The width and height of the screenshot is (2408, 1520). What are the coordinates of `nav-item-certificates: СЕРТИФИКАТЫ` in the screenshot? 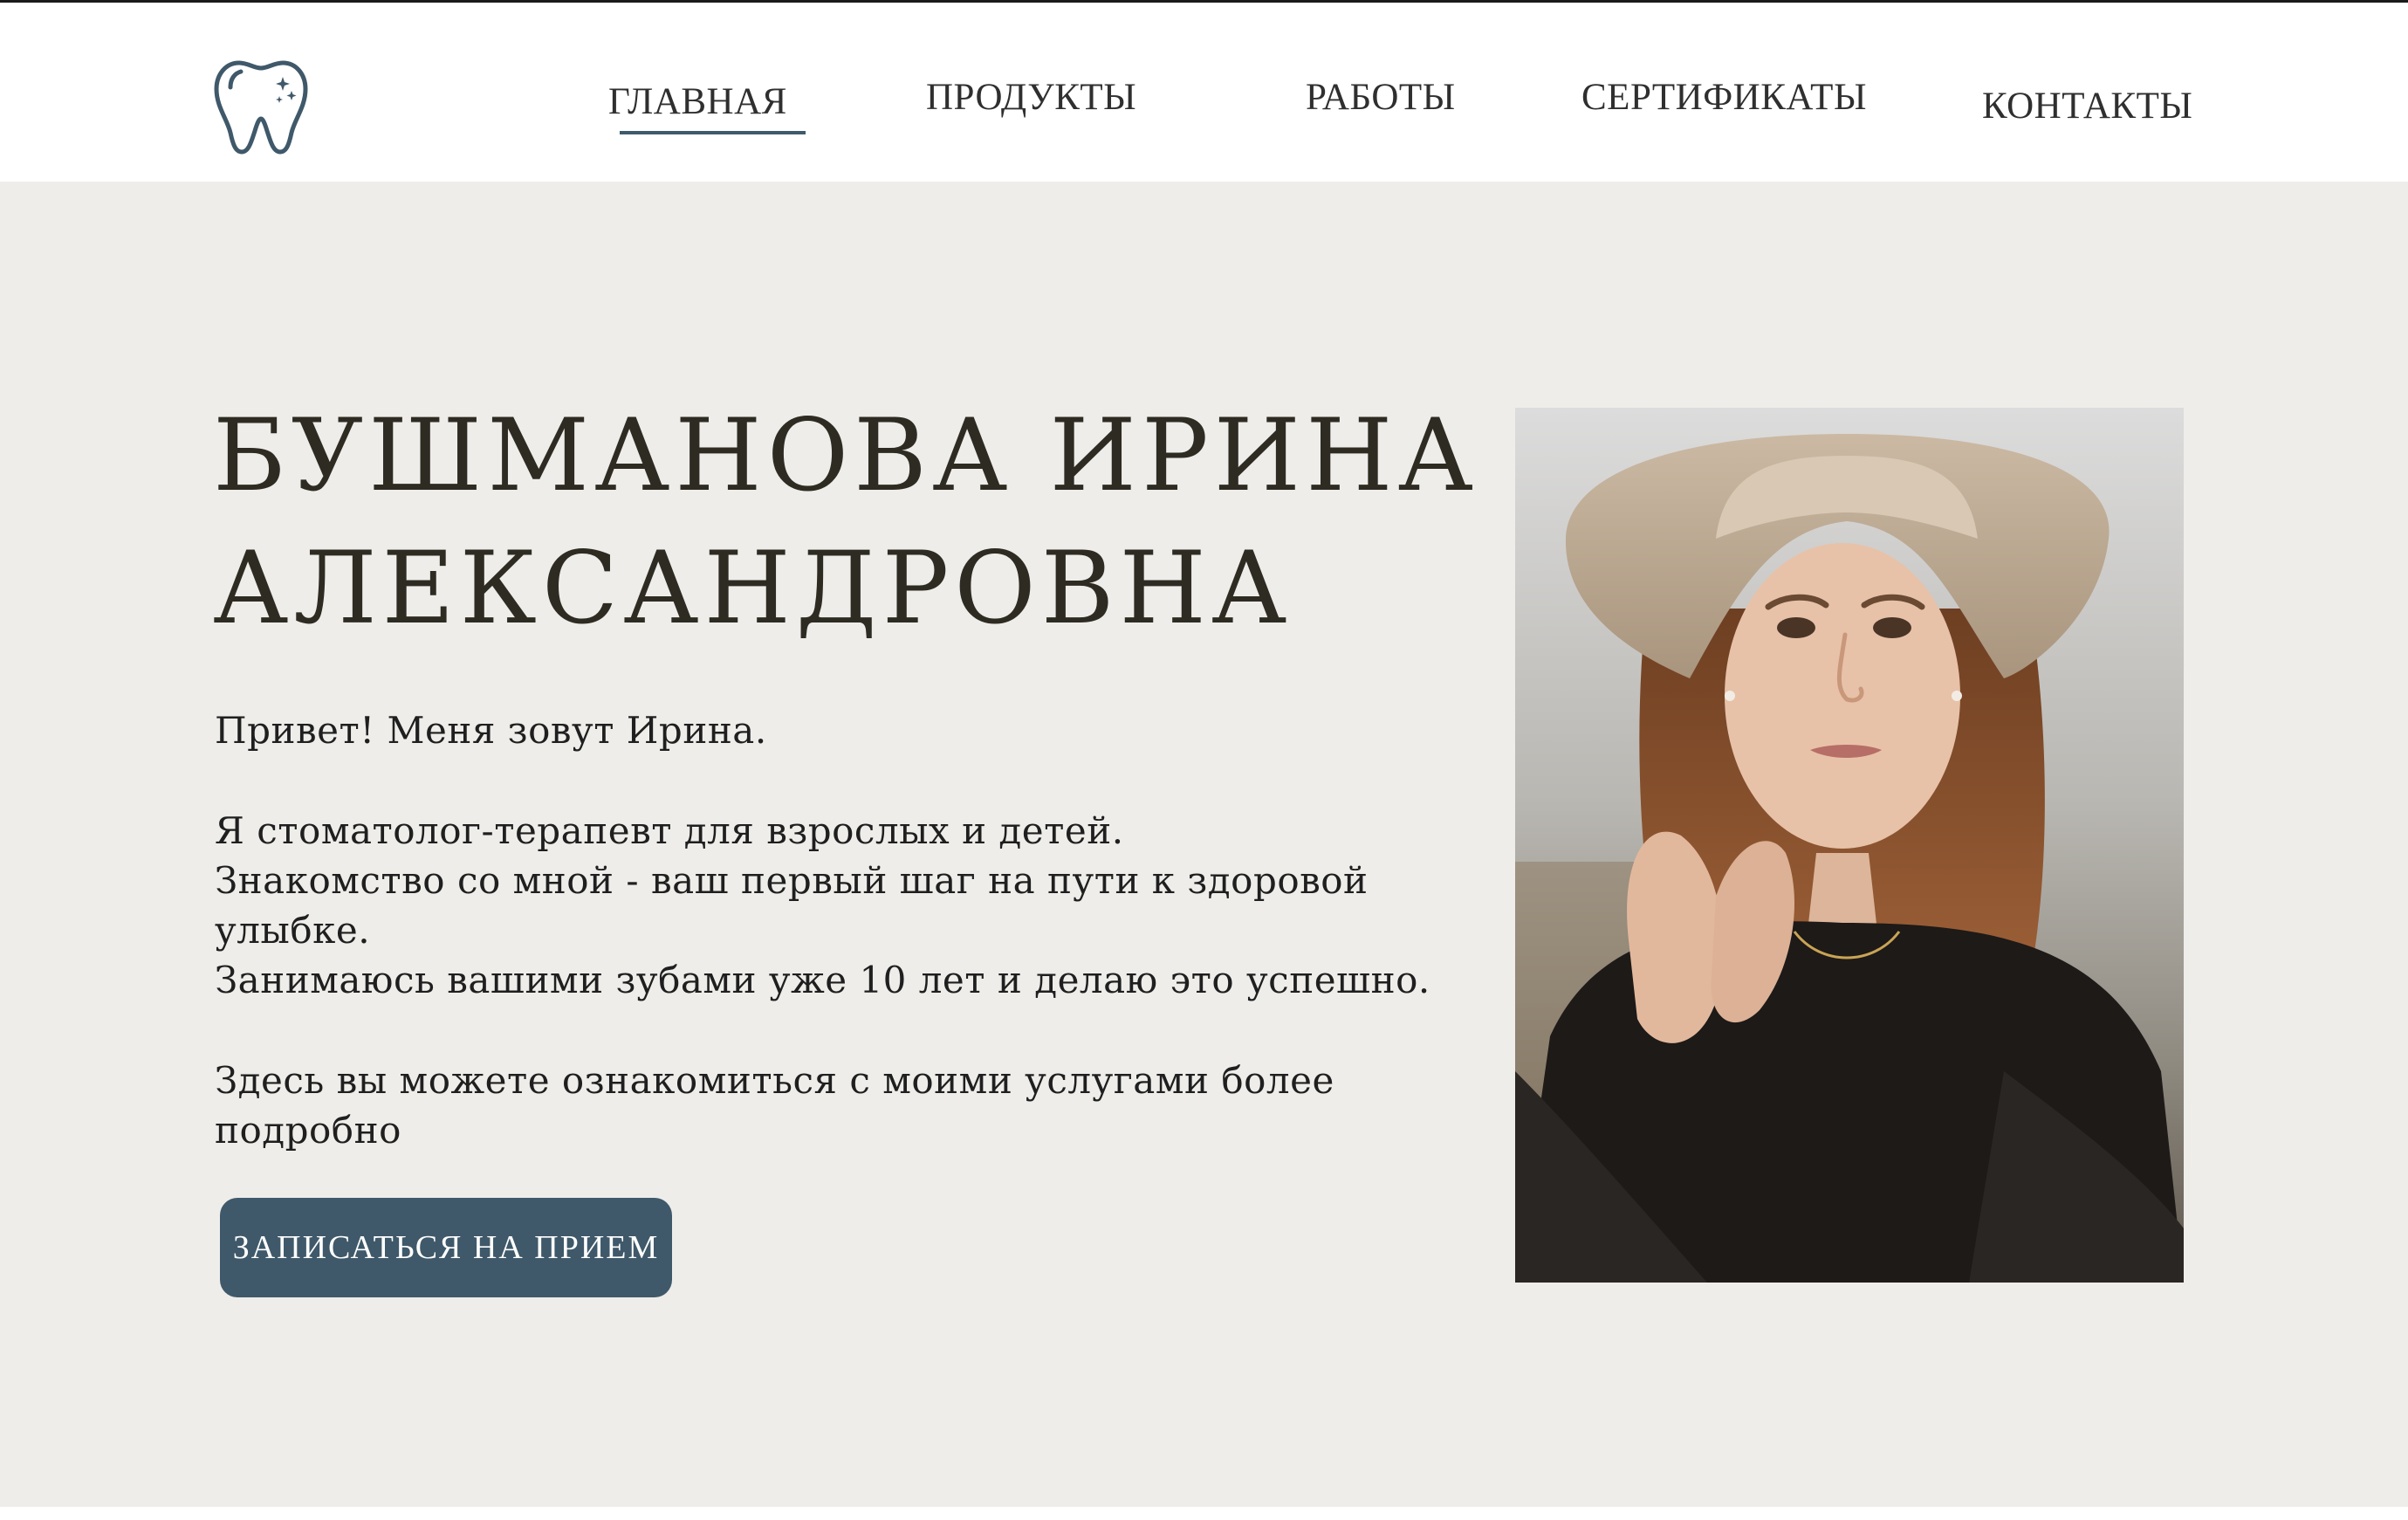 It's located at (1724, 97).